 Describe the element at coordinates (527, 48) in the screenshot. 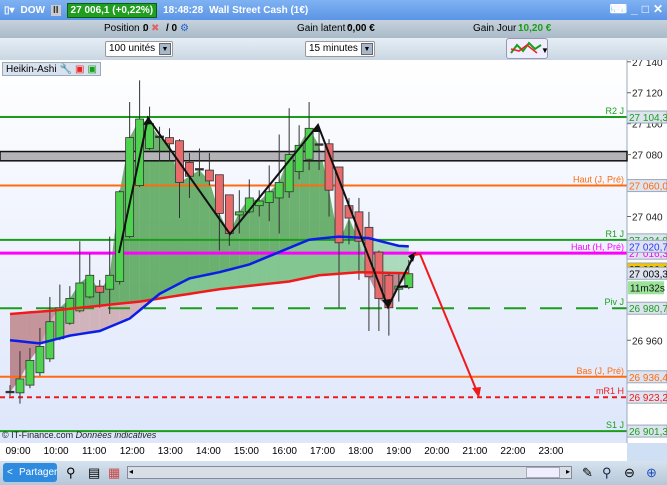

I see `indicators-button: ▼` at that location.